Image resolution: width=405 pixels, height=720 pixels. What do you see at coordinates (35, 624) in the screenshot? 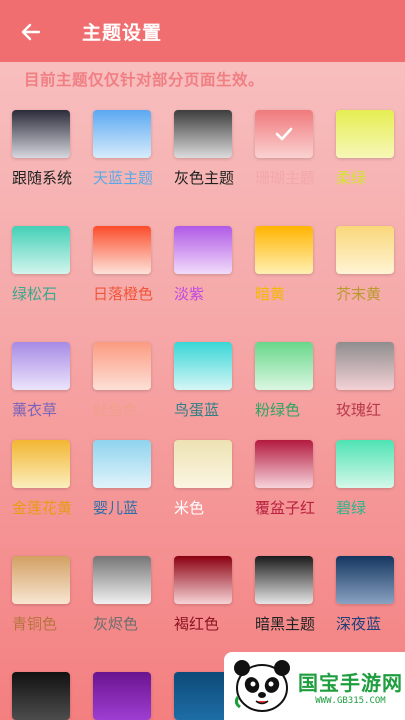
I see `theme-label: 青铜色` at bounding box center [35, 624].